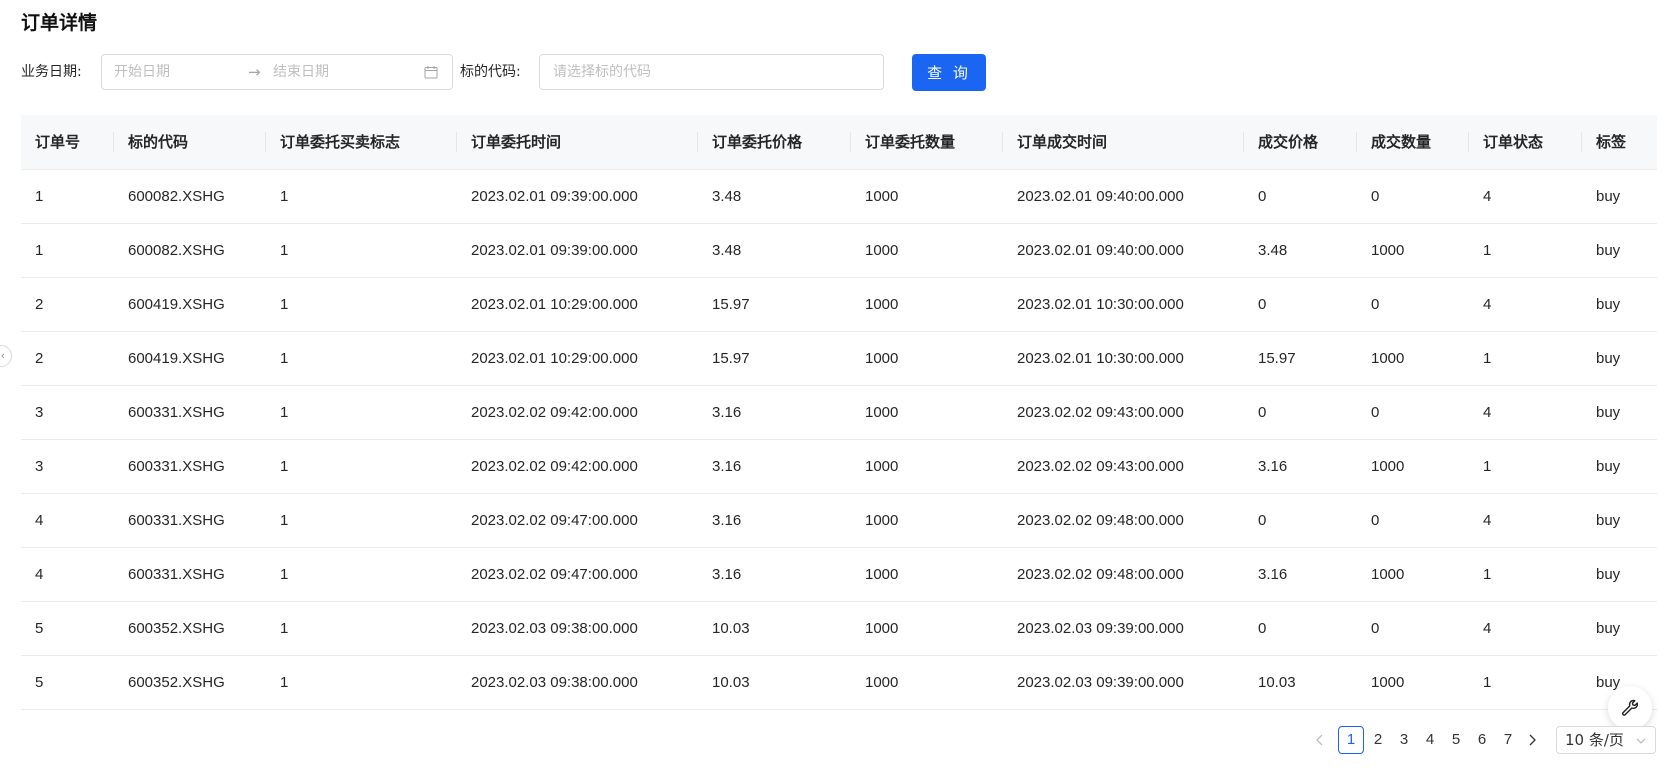 Image resolution: width=1674 pixels, height=772 pixels. Describe the element at coordinates (1630, 708) in the screenshot. I see `tool-button` at that location.